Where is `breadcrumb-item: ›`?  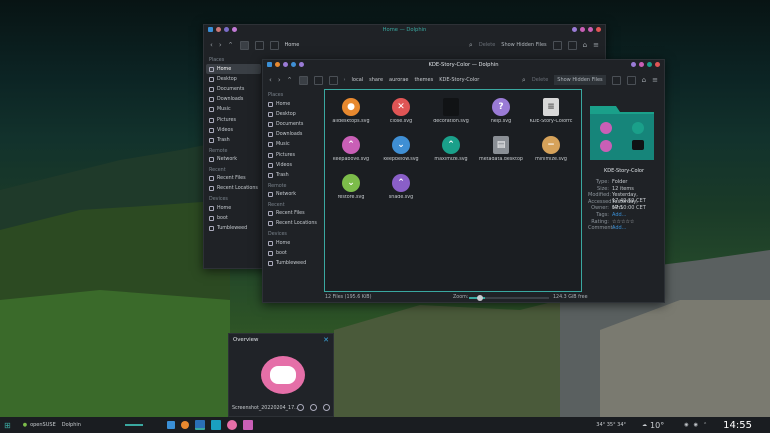
breadcrumb-item: › is located at coordinates (345, 80).